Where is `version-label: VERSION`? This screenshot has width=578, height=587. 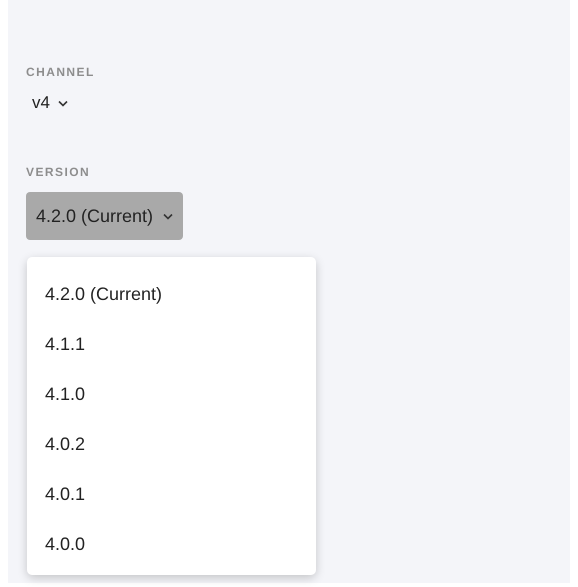 version-label: VERSION is located at coordinates (58, 172).